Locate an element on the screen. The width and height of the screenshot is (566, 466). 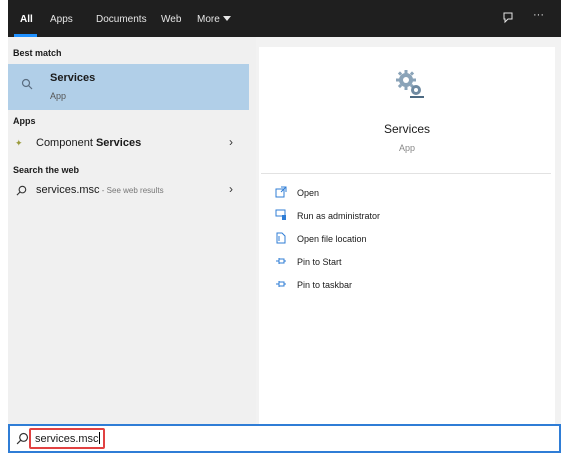
app-type: App is located at coordinates (406, 148).